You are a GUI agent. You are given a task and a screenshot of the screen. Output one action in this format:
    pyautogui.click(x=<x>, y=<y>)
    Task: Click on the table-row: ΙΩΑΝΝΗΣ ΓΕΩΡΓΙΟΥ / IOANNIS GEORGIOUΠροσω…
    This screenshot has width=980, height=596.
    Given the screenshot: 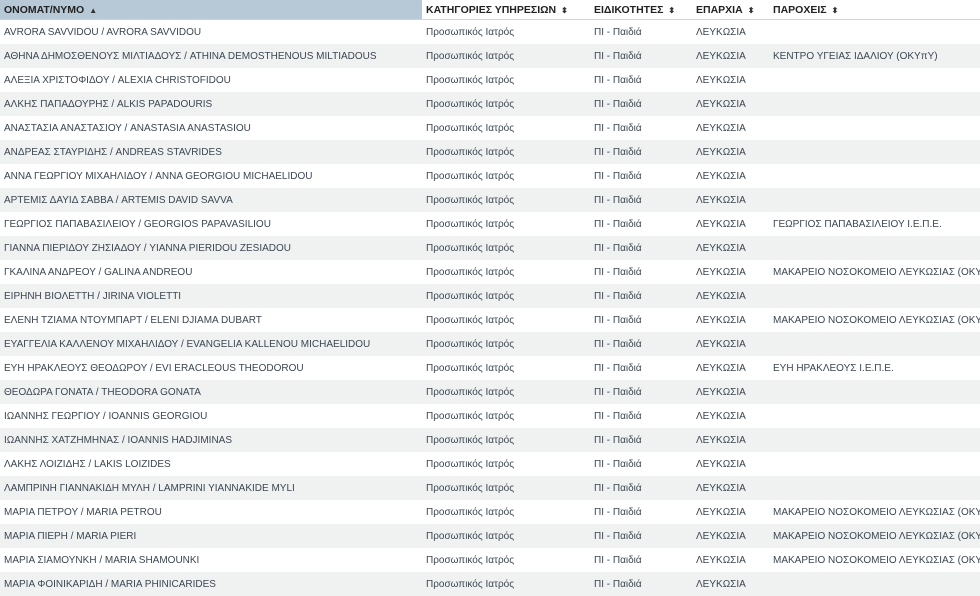 What is the action you would take?
    pyautogui.click(x=490, y=416)
    